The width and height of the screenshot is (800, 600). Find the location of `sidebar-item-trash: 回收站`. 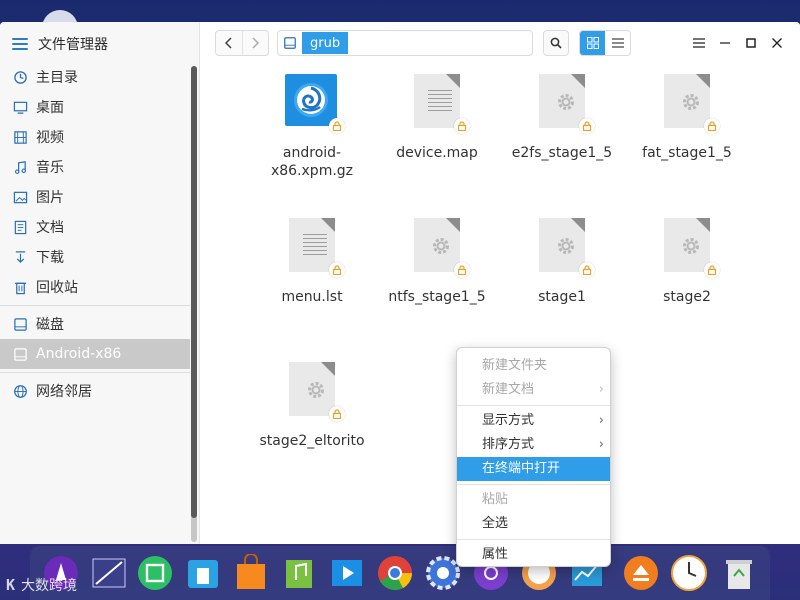

sidebar-item-trash: 回收站 is located at coordinates (95, 287).